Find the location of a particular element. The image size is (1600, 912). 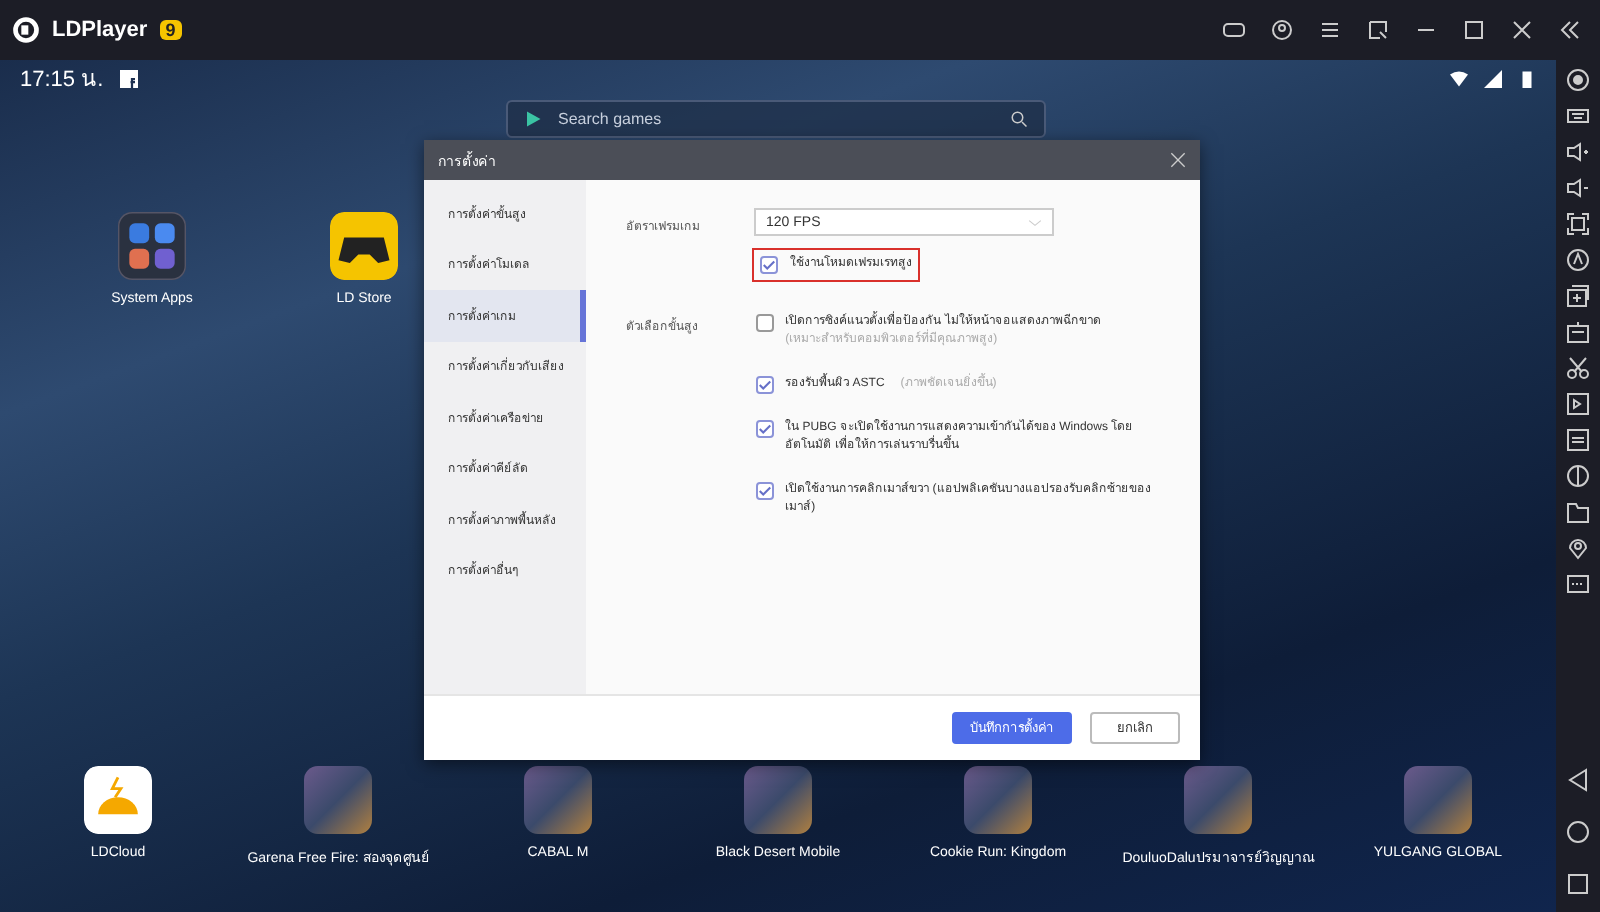

recents-icon is located at coordinates (1578, 884).